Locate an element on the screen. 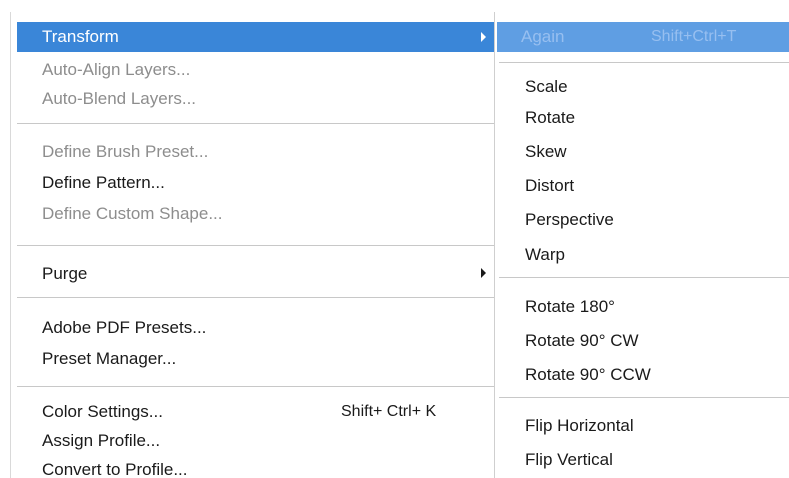 The width and height of the screenshot is (789, 478). submenu-item-again-label: Again is located at coordinates (543, 36).